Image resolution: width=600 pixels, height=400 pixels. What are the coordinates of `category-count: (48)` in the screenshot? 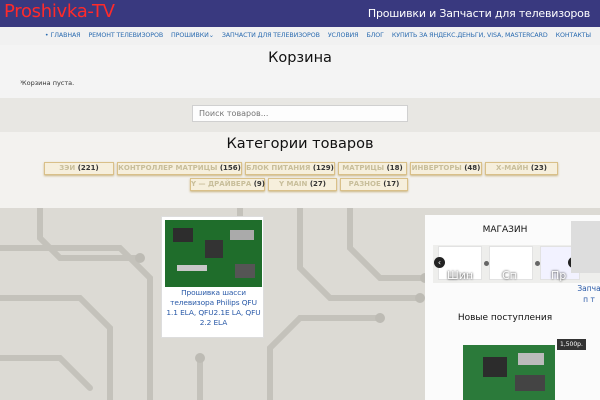 It's located at (472, 168).